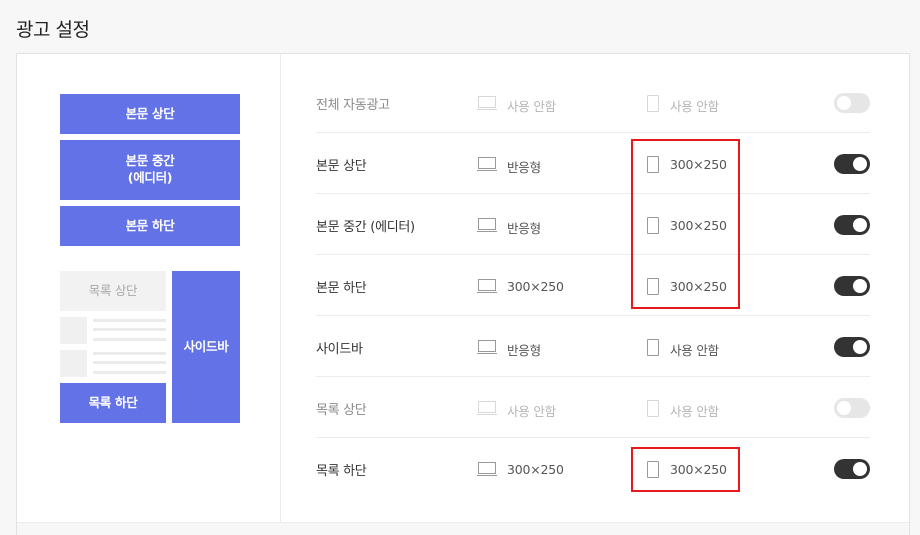 Image resolution: width=920 pixels, height=535 pixels. What do you see at coordinates (150, 226) in the screenshot?
I see `preview-body-bottom: 본문 하단` at bounding box center [150, 226].